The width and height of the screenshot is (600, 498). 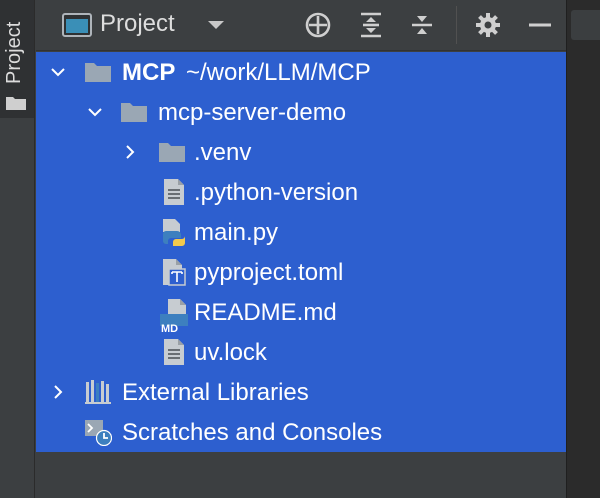 What do you see at coordinates (301, 352) in the screenshot?
I see `tree-row-uv-lock: uv.lock` at bounding box center [301, 352].